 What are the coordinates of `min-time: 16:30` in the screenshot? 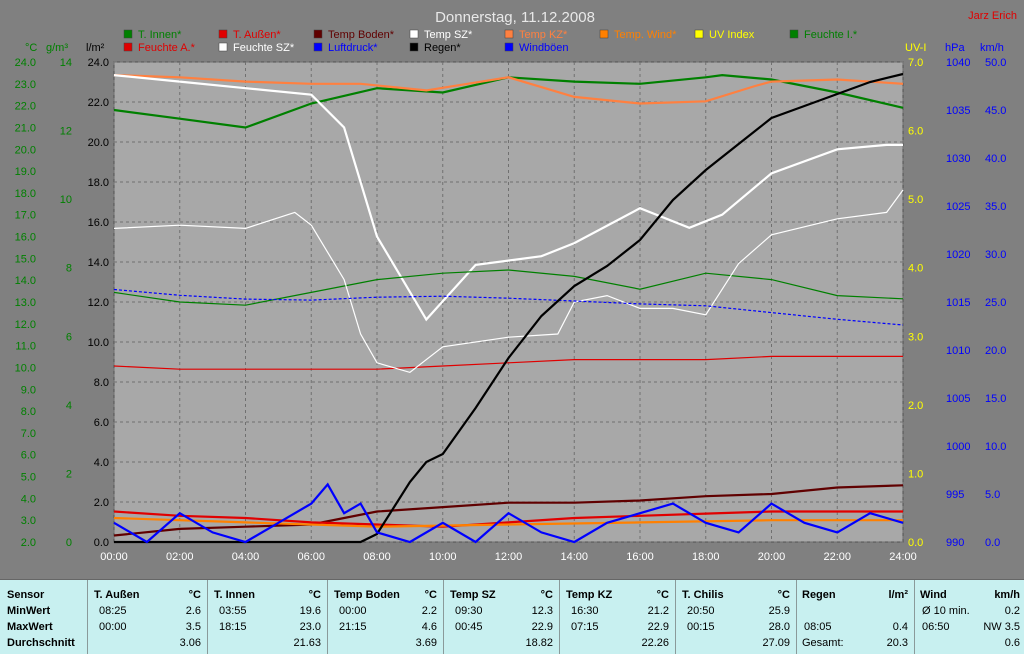 It's located at (585, 611).